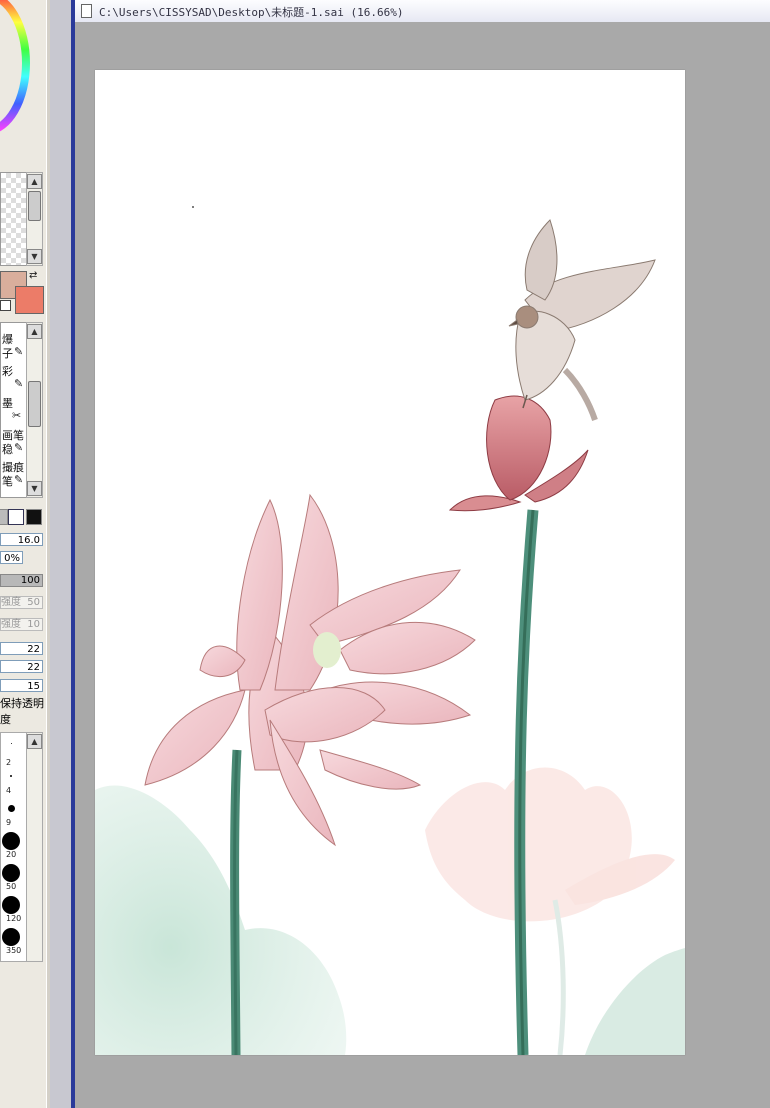 This screenshot has height=1108, width=770. I want to click on brush-size-item: 50, so click(14, 877).